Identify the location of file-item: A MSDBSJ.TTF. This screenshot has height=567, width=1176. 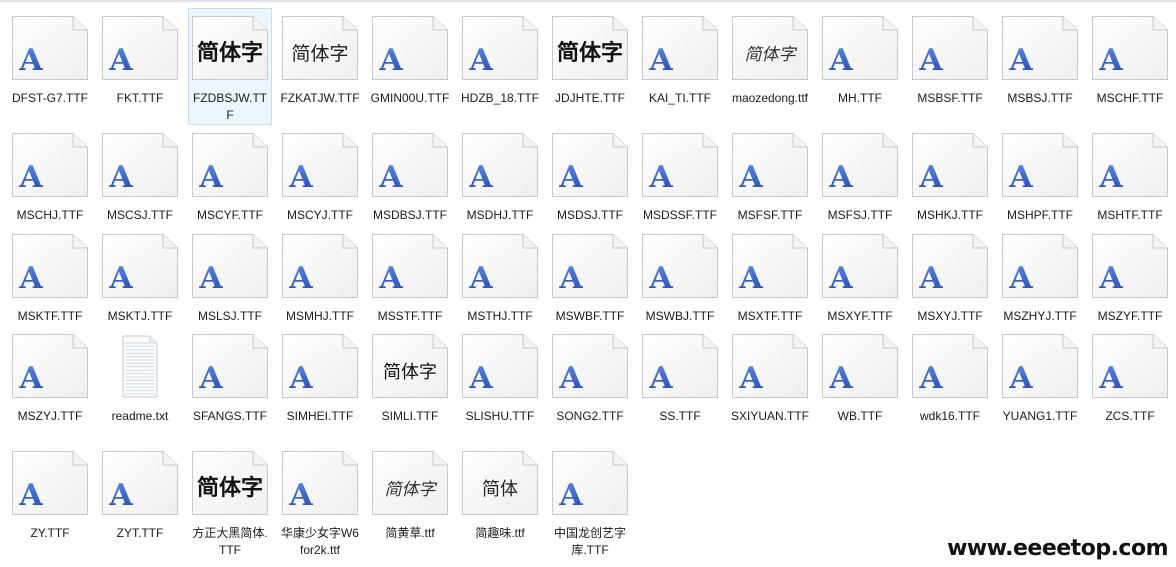
(410, 175).